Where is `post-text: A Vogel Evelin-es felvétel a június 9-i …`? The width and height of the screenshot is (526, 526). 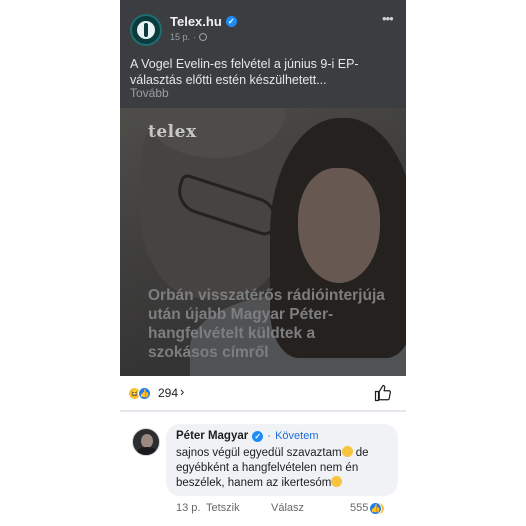
post-text: A Vogel Evelin-es felvétel a június 9-i … is located at coordinates (244, 72).